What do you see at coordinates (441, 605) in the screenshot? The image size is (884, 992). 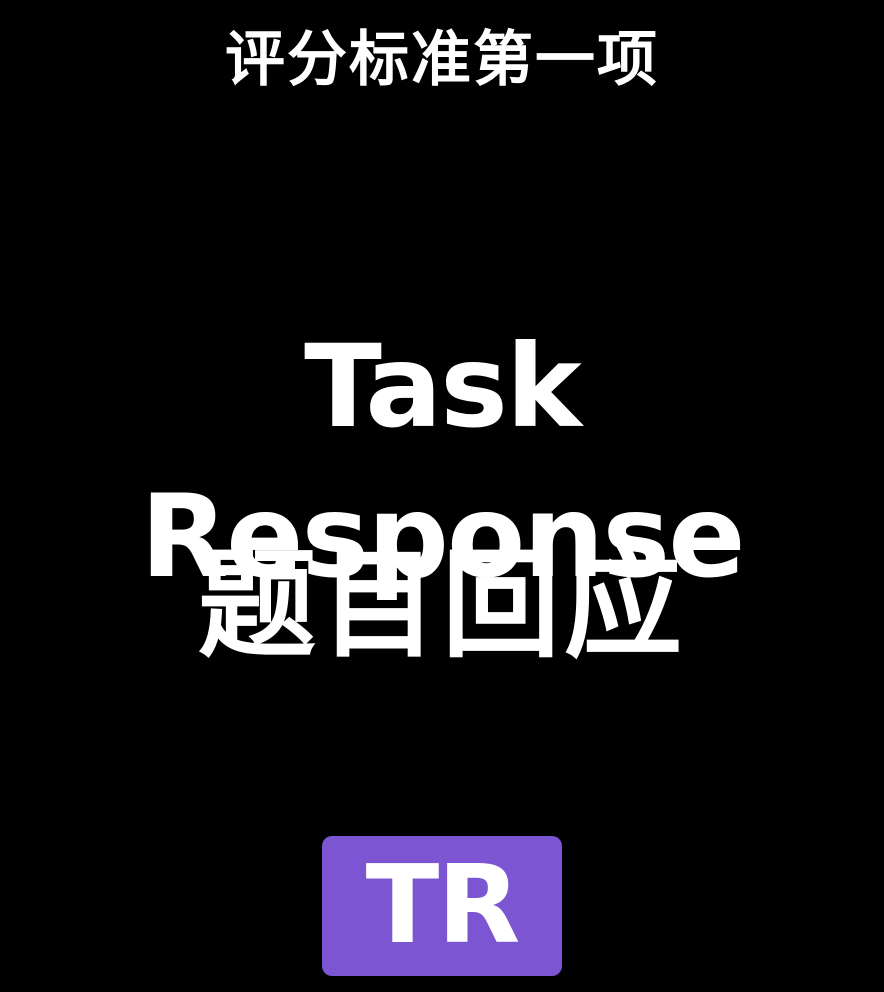 I see `term-chinese-title: 题目回应` at bounding box center [441, 605].